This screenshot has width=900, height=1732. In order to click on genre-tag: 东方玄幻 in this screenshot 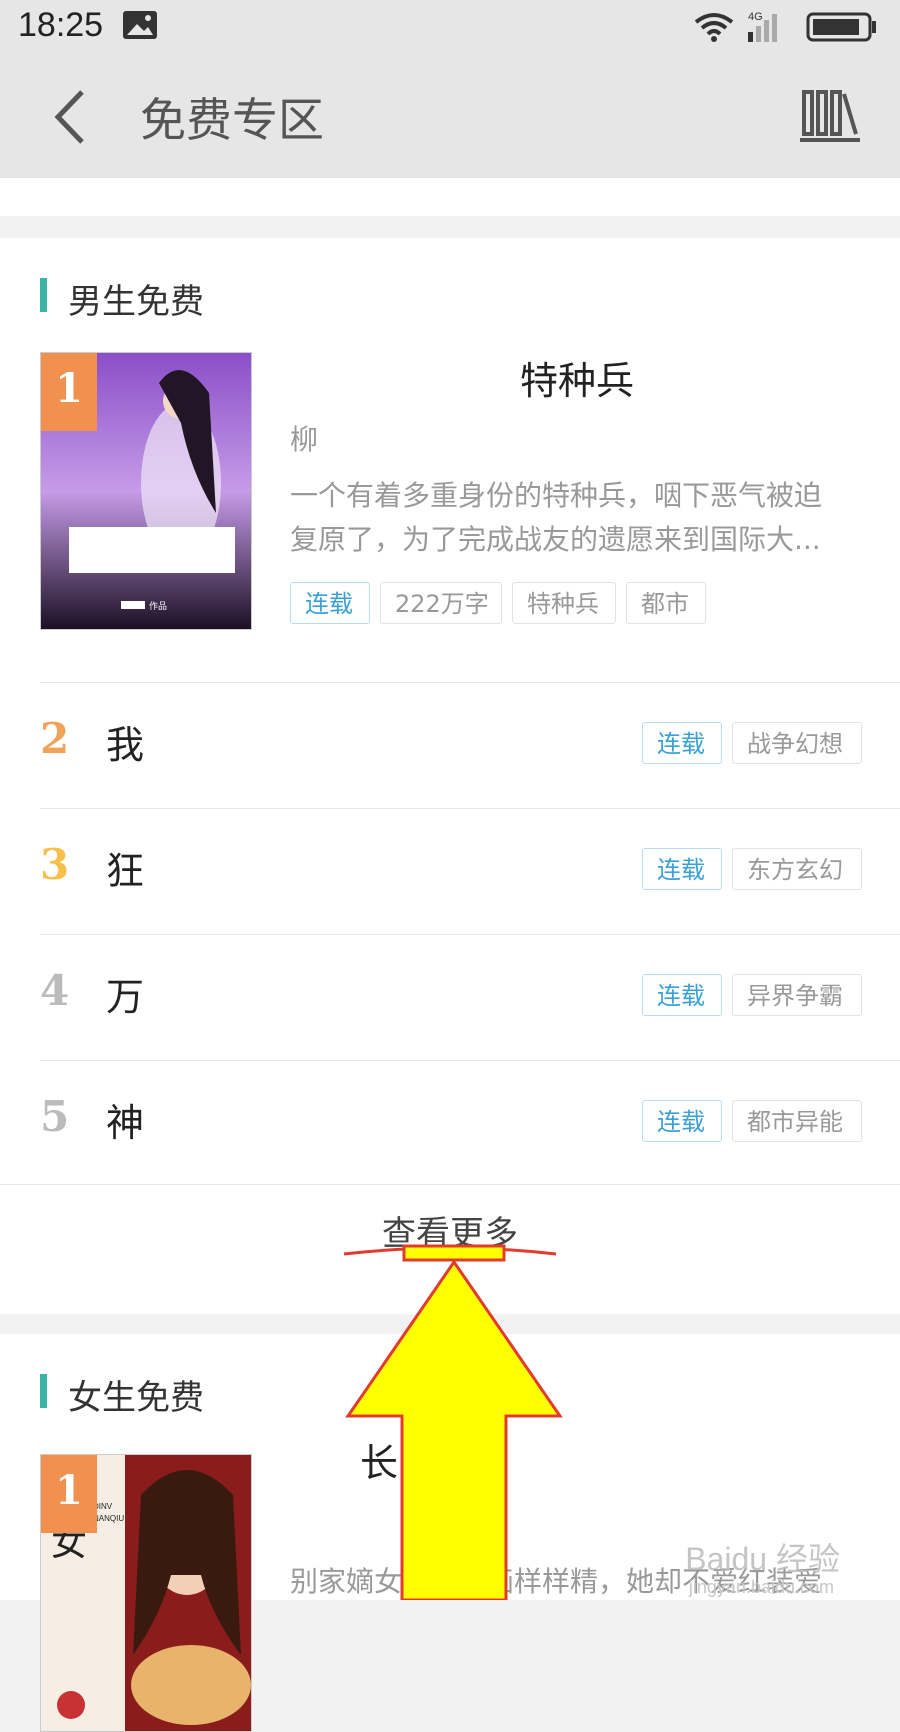, I will do `click(797, 869)`.